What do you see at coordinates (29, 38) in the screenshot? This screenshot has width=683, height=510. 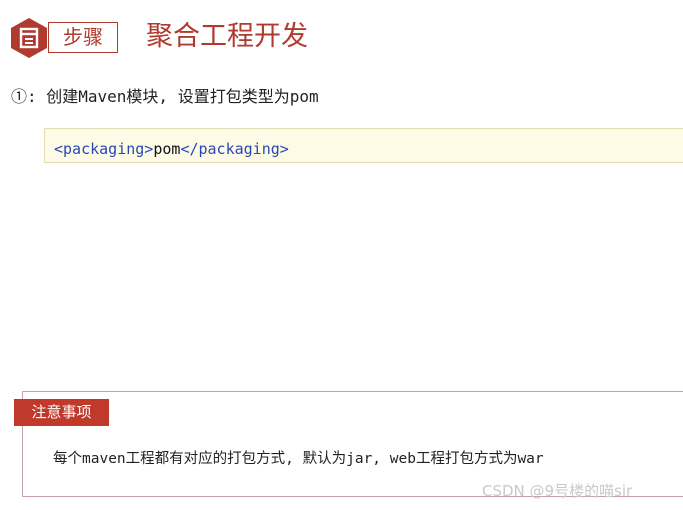 I see `document-hexagon-icon` at bounding box center [29, 38].